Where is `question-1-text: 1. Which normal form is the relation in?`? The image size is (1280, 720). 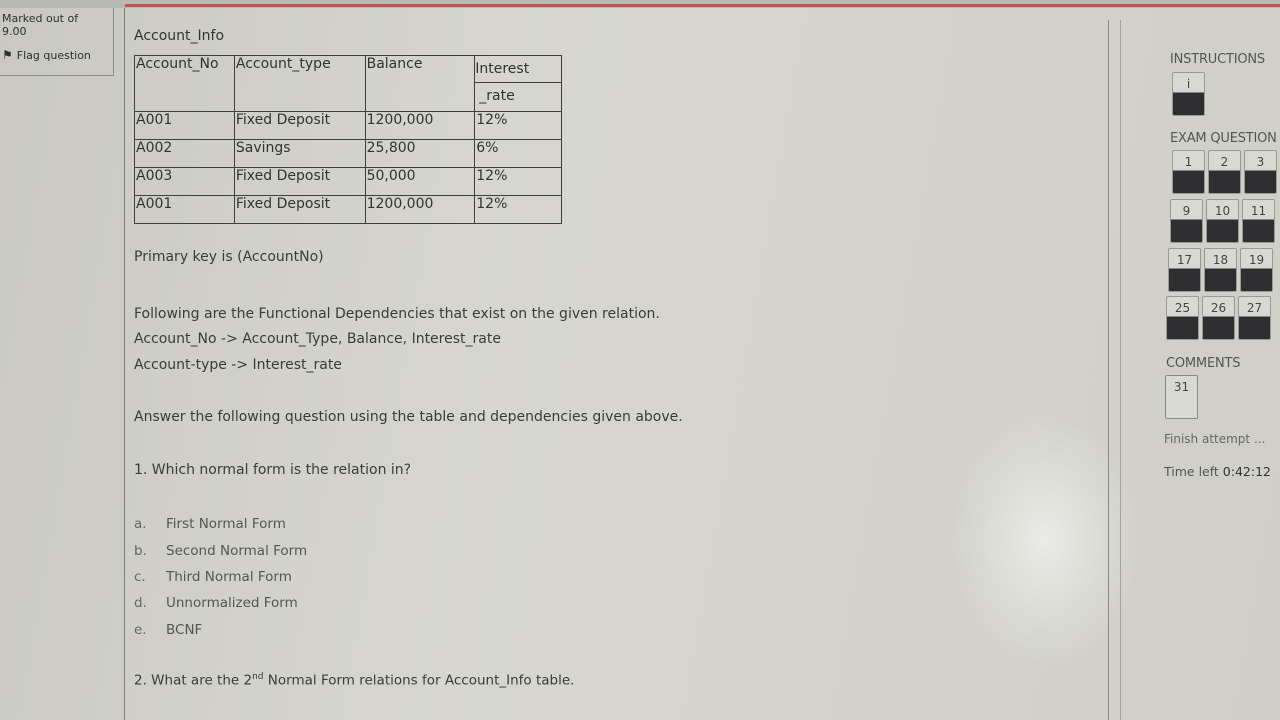 question-1-text: 1. Which normal form is the relation in? is located at coordinates (273, 470).